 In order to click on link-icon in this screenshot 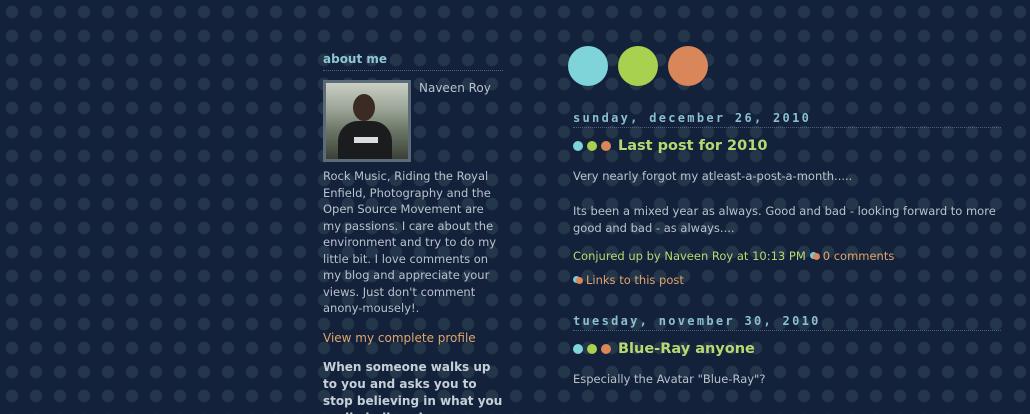, I will do `click(578, 280)`.